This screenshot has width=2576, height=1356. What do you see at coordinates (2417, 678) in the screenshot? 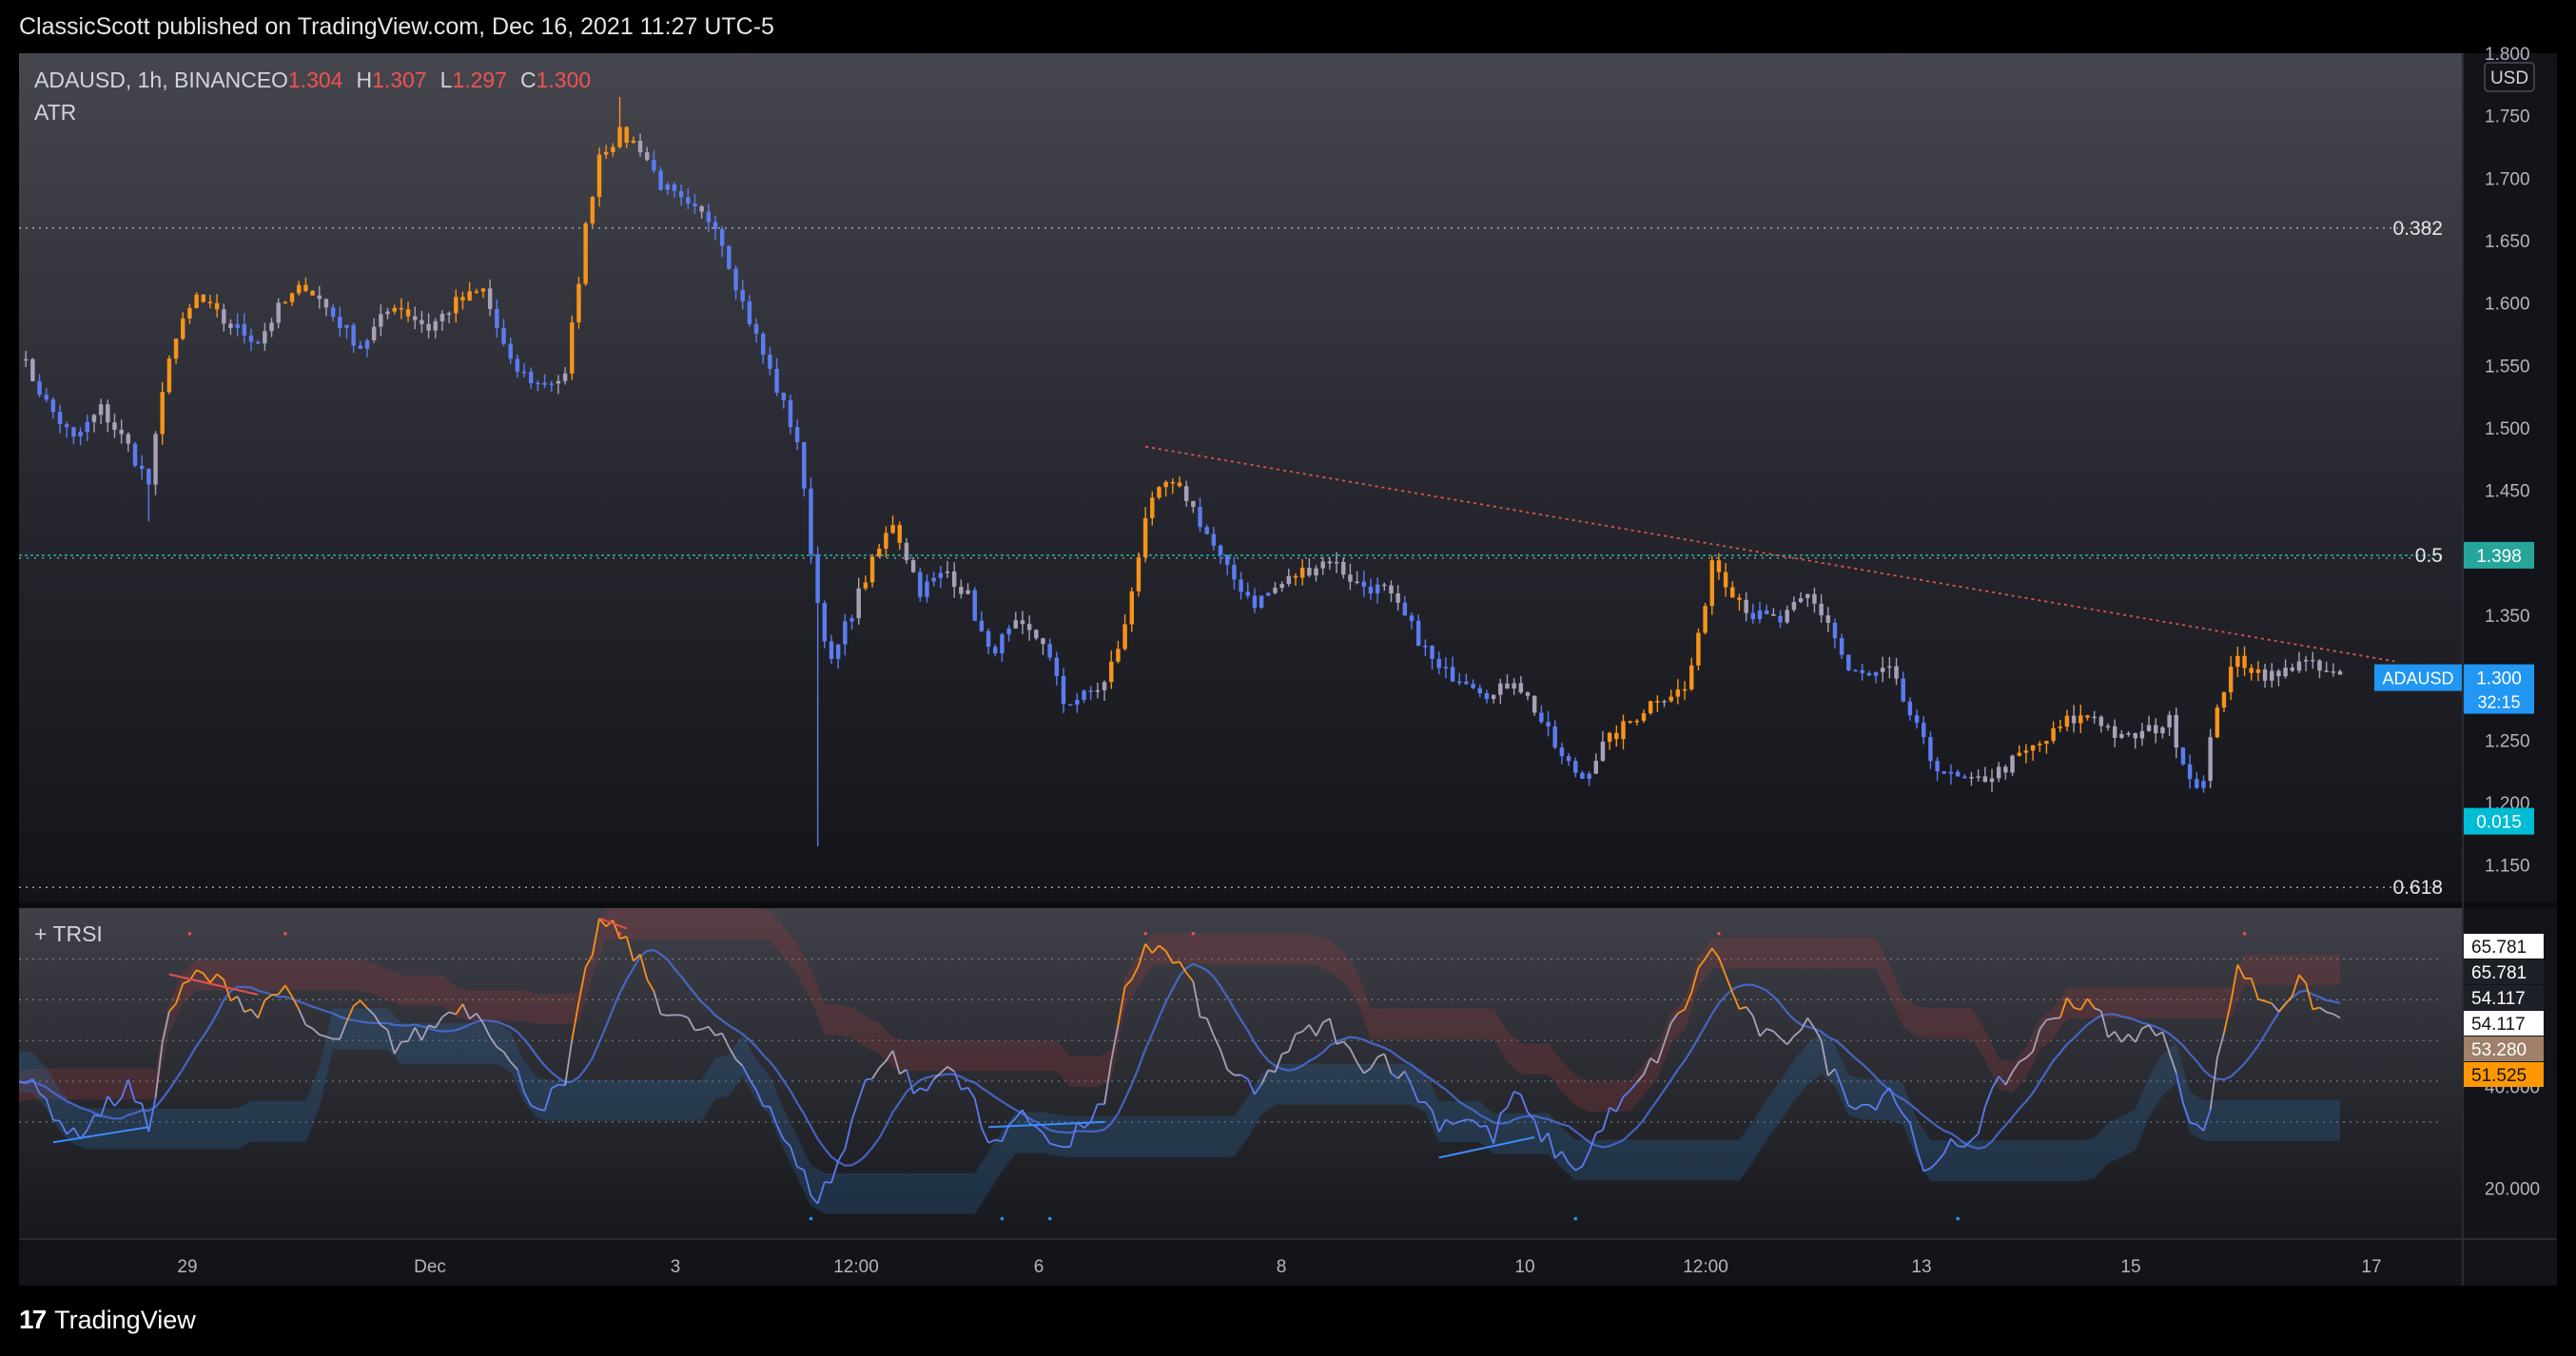
I see `symbol-badge-label: ADAUSD` at bounding box center [2417, 678].